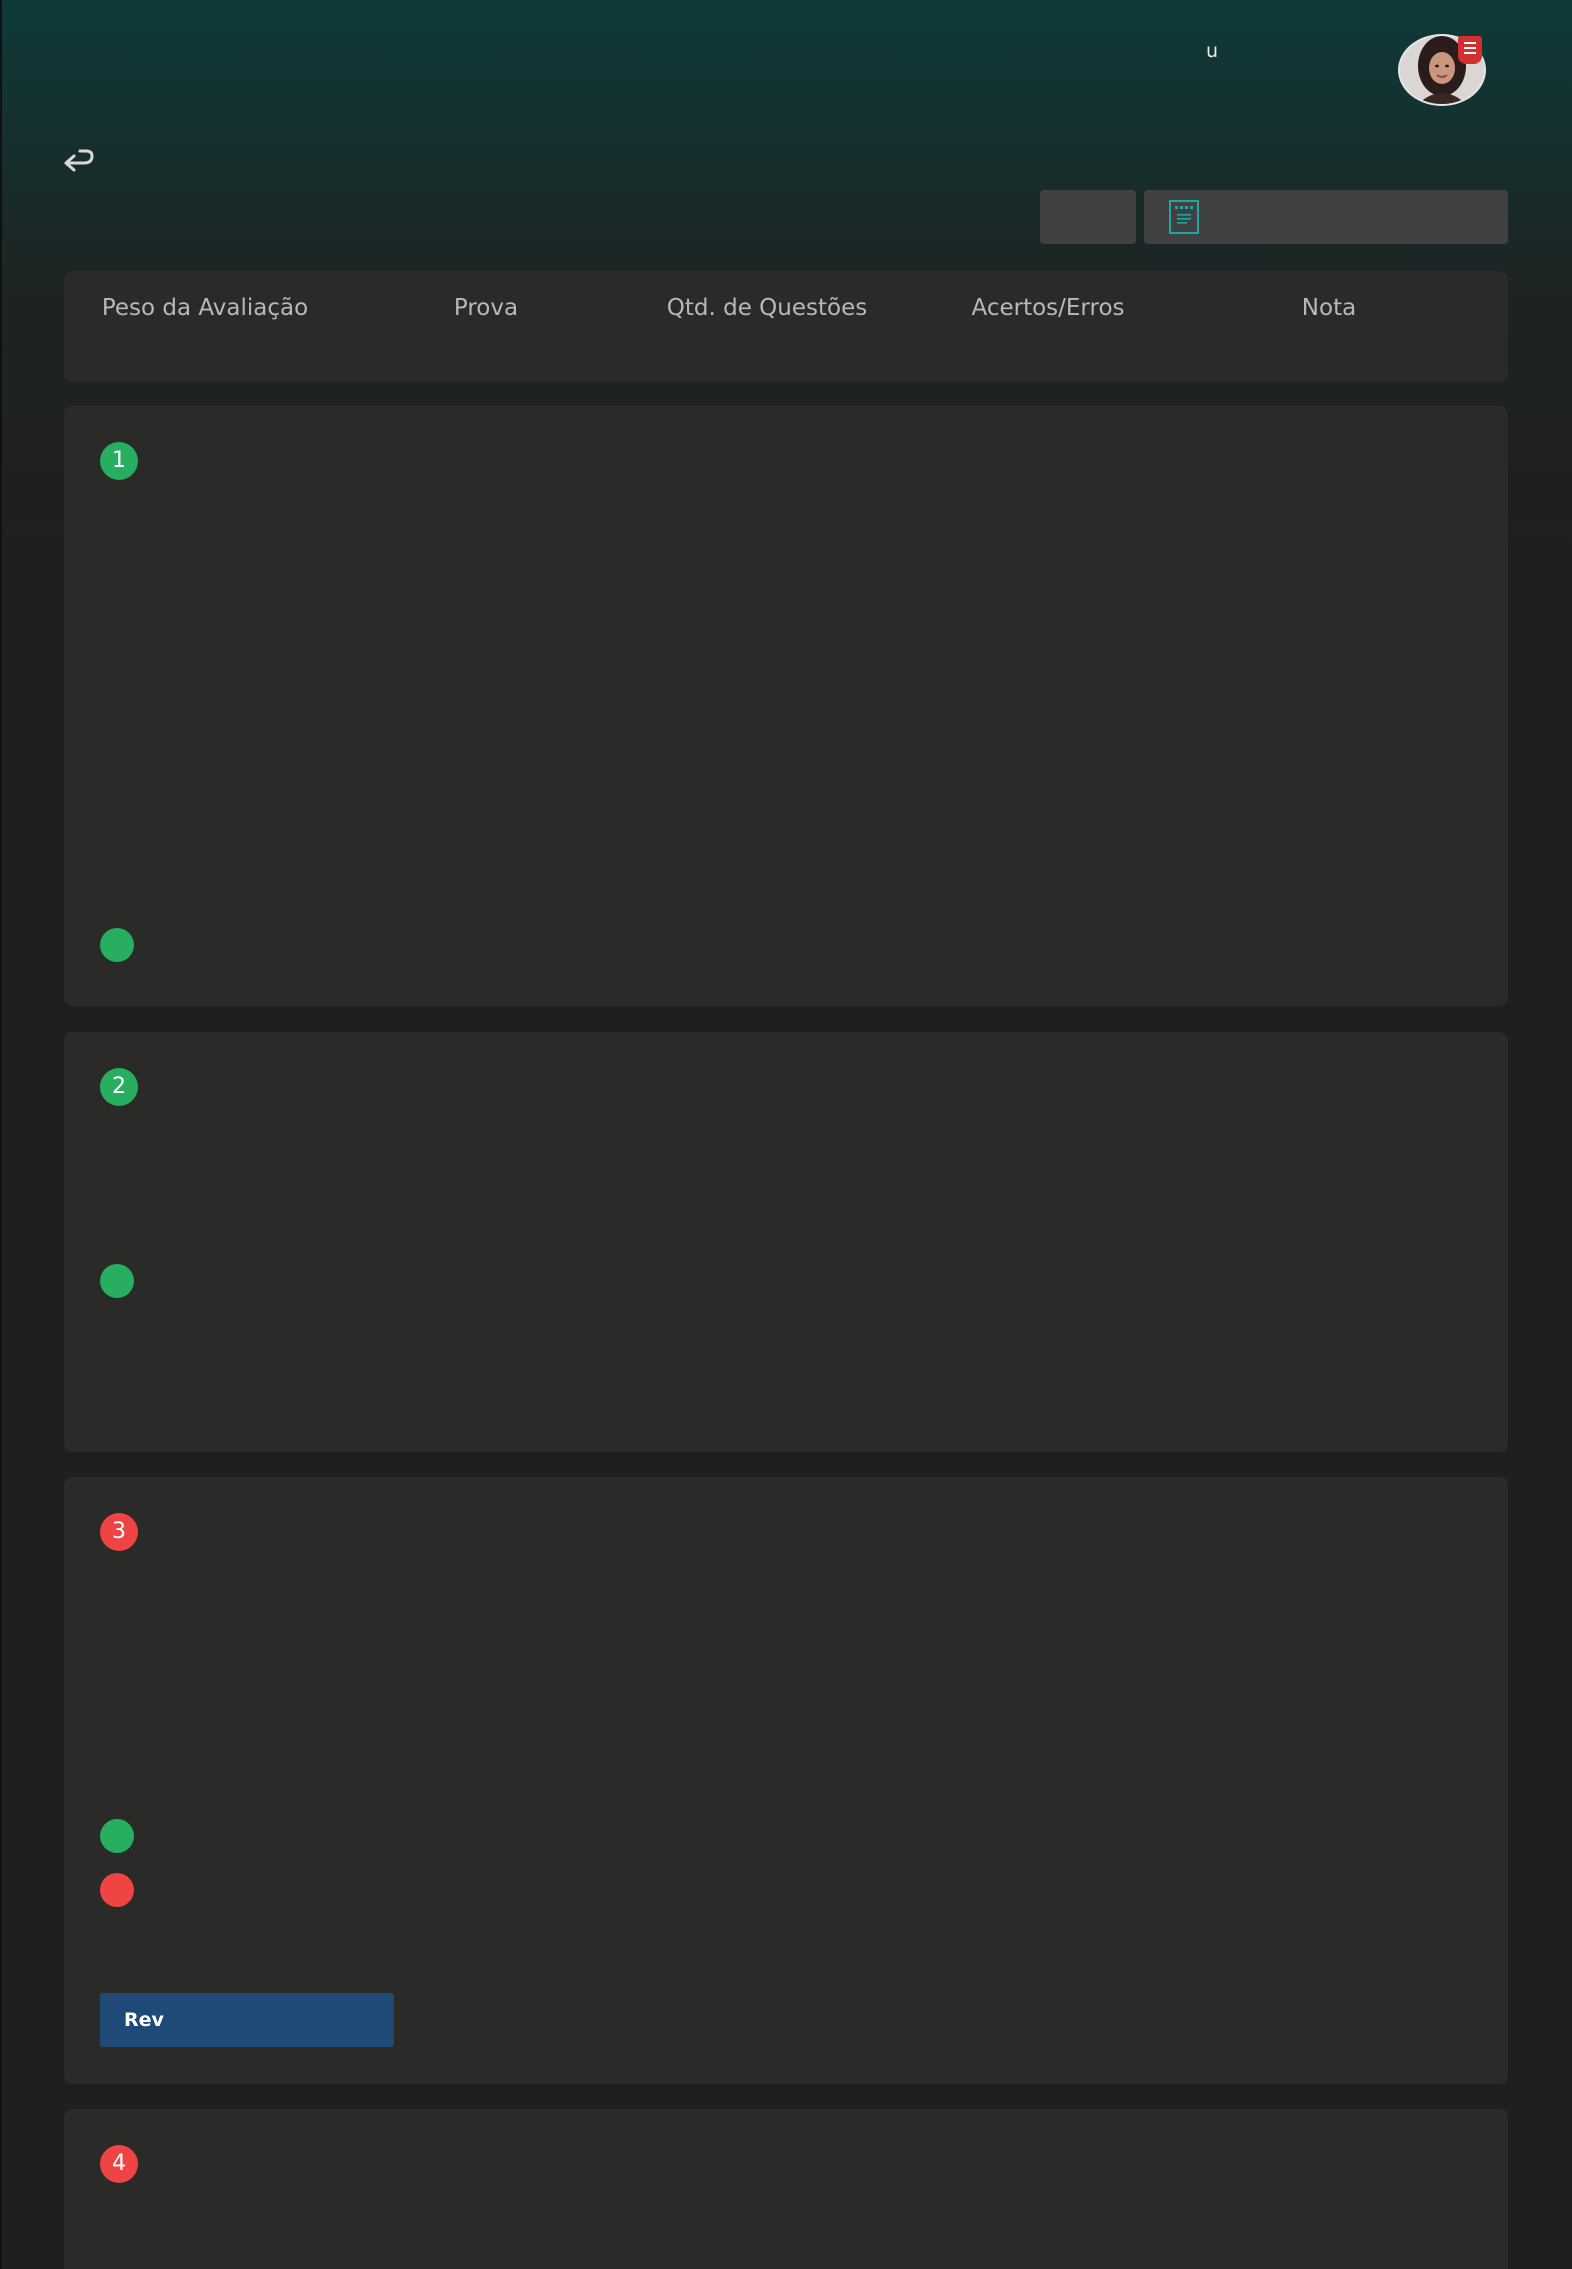 This screenshot has height=2269, width=1572. I want to click on review-button: Rev, so click(247, 2020).